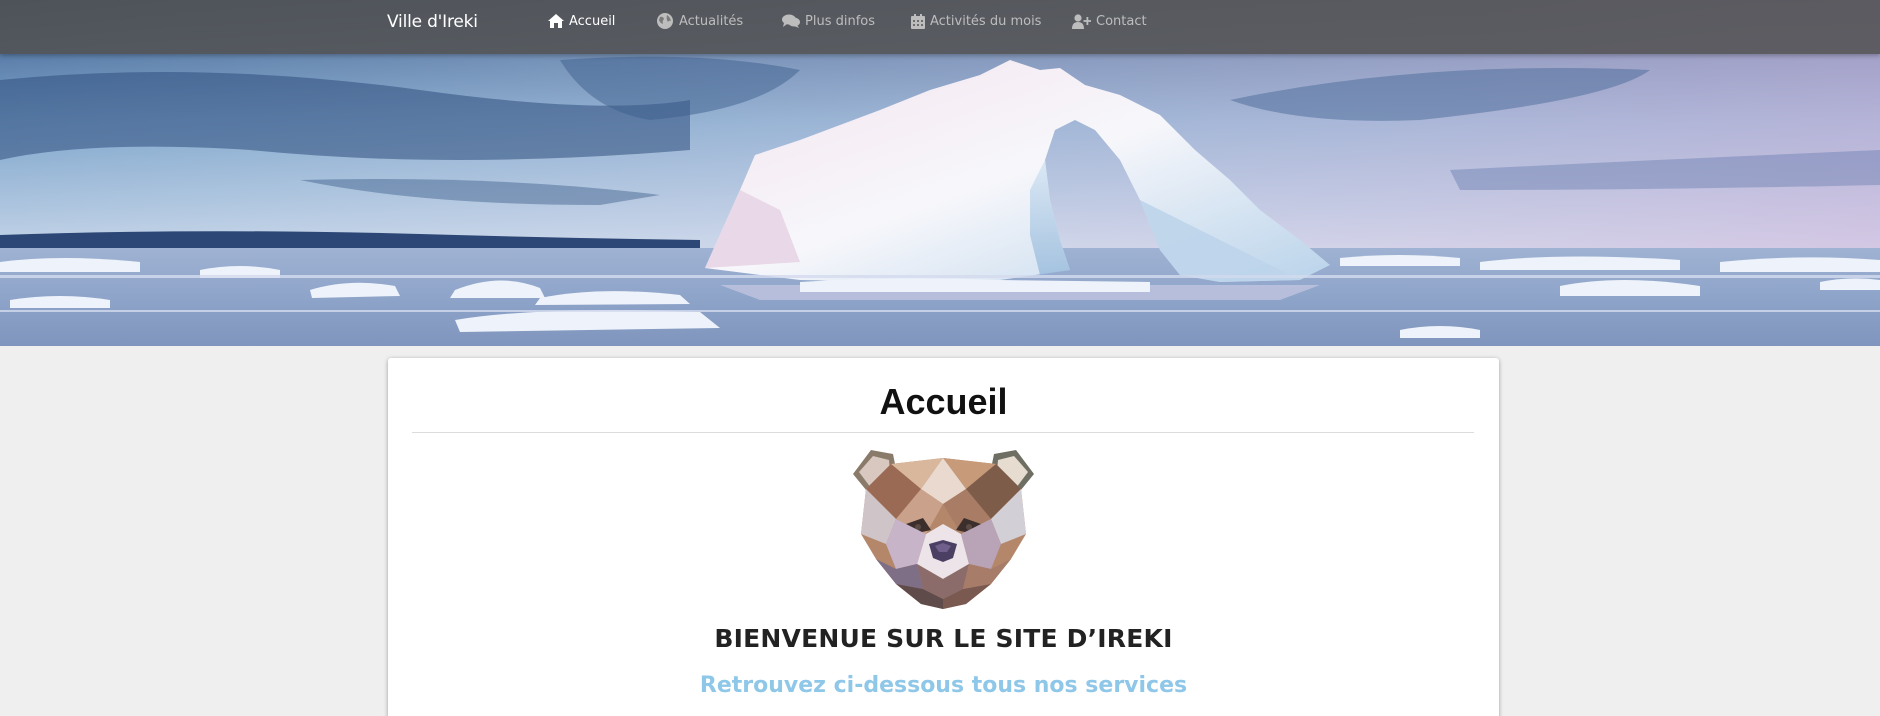 This screenshot has height=716, width=1880. I want to click on bear-logo-image, so click(943, 529).